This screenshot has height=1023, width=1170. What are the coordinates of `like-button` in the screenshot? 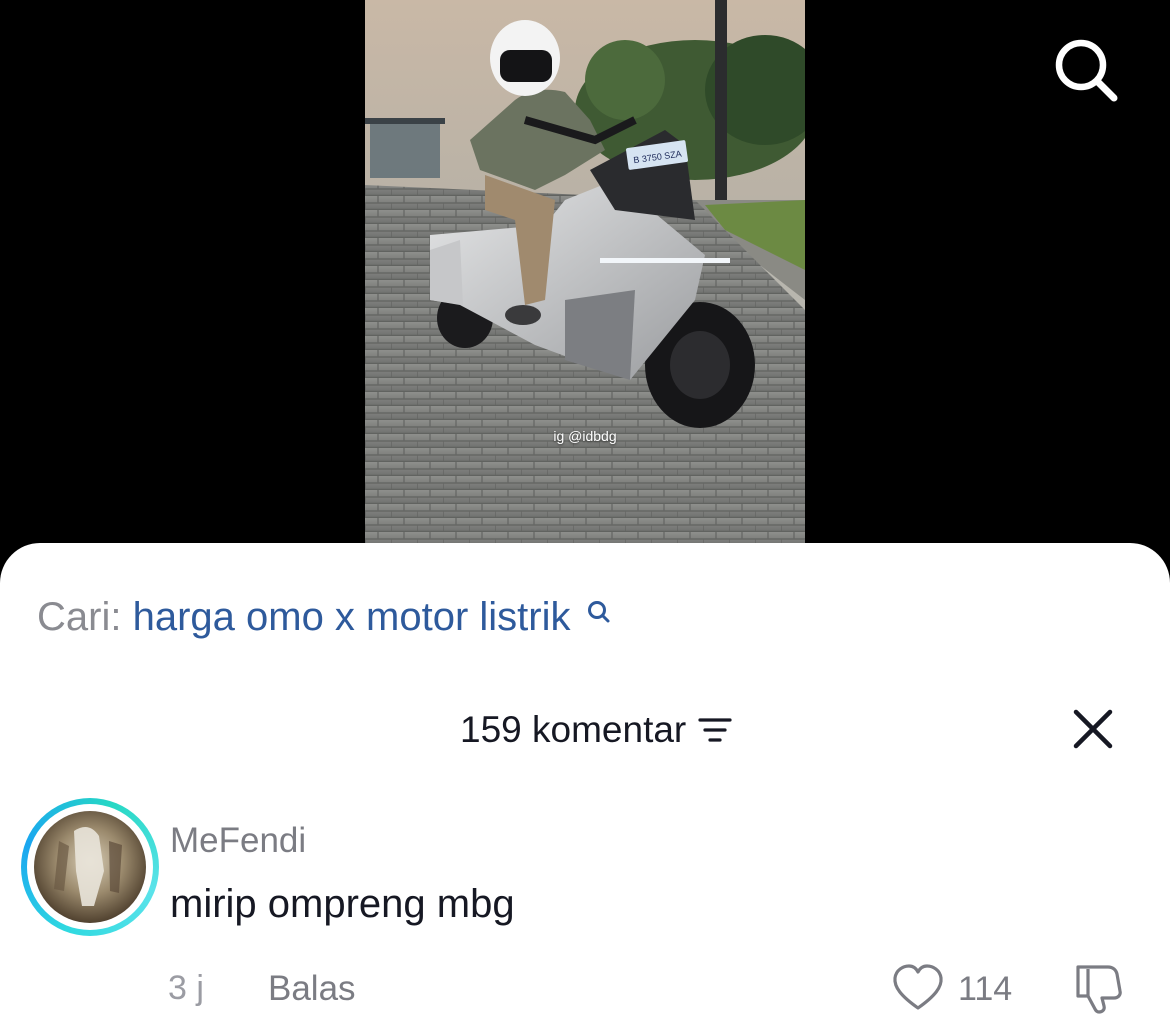 It's located at (918, 988).